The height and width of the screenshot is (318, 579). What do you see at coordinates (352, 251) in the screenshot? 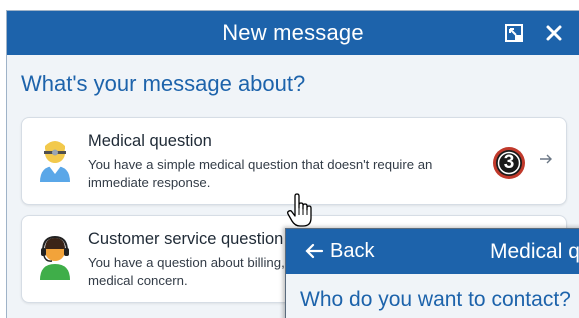
I see `back-label: Back` at bounding box center [352, 251].